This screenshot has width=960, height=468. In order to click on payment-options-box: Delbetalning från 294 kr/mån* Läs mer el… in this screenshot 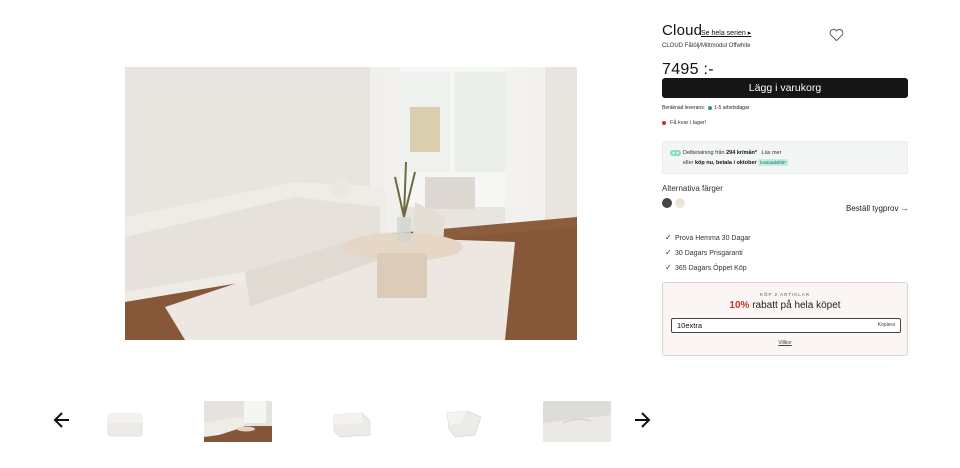, I will do `click(785, 157)`.